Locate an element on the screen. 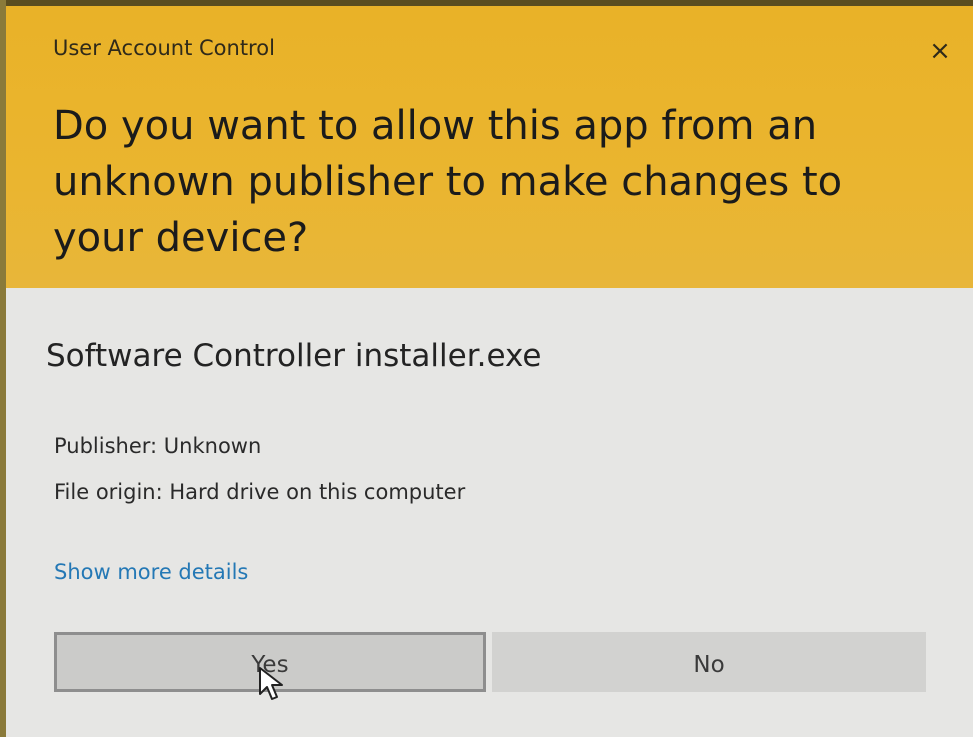  app-name: Software Controller installer.exe is located at coordinates (294, 356).